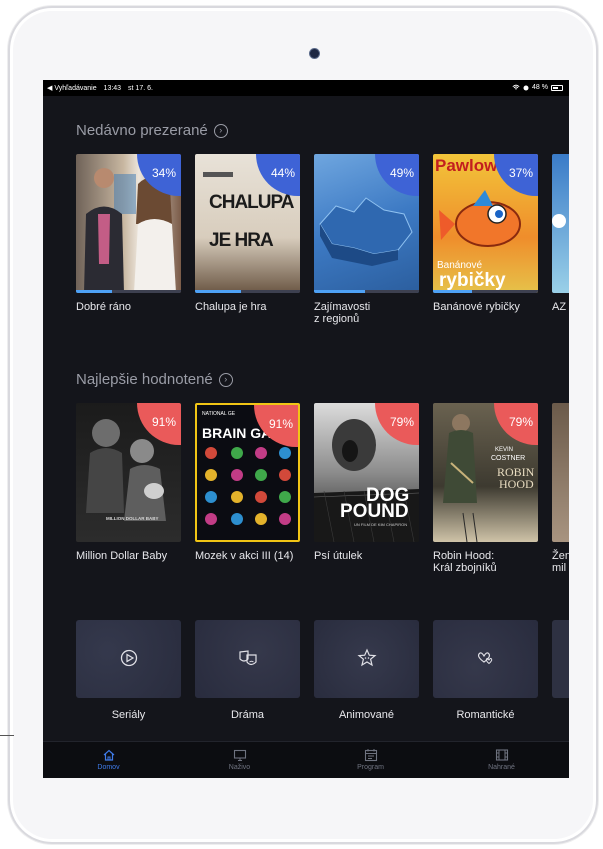 Image resolution: width=603 pixels, height=849 pixels. I want to click on genre-label: Seriály, so click(128, 715).